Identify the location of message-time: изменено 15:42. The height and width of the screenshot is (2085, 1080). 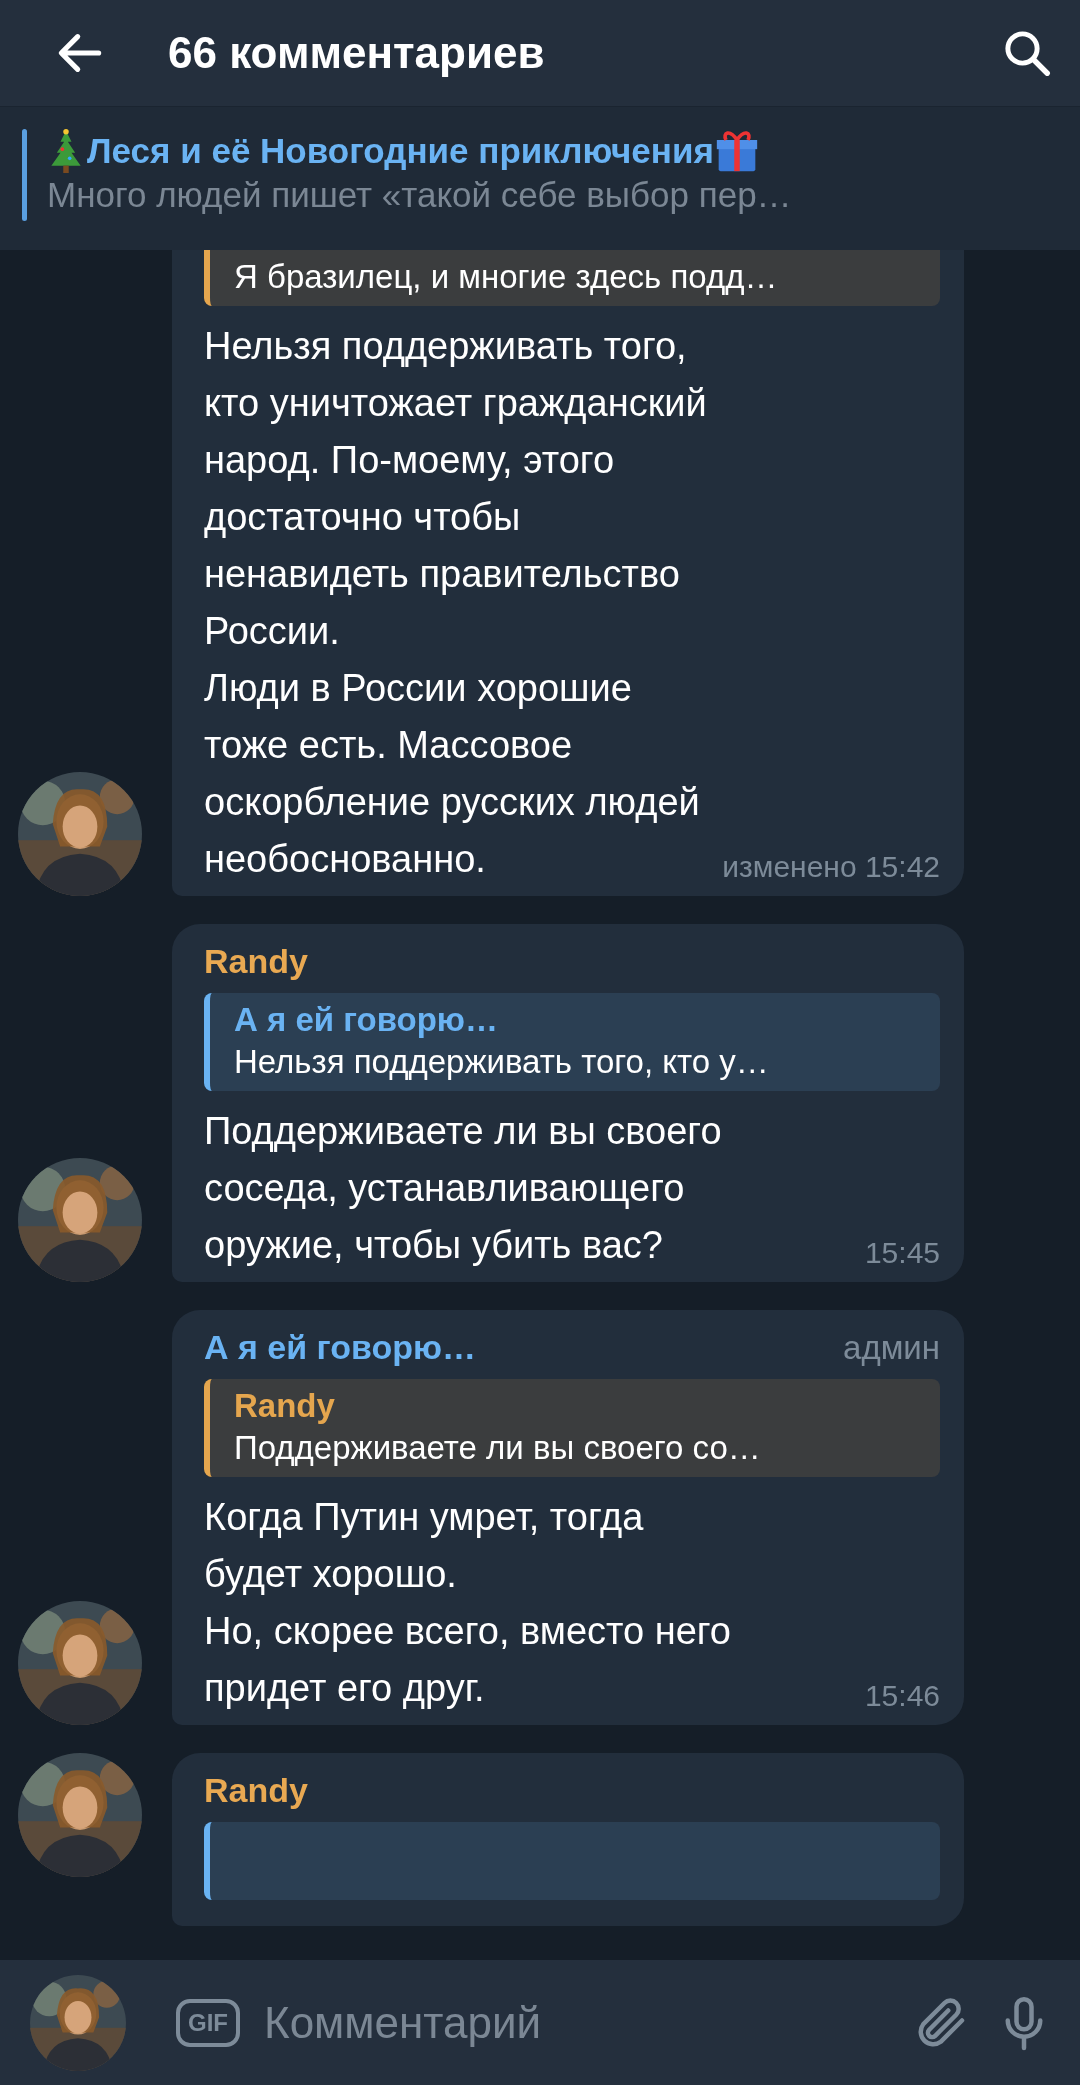
(831, 867).